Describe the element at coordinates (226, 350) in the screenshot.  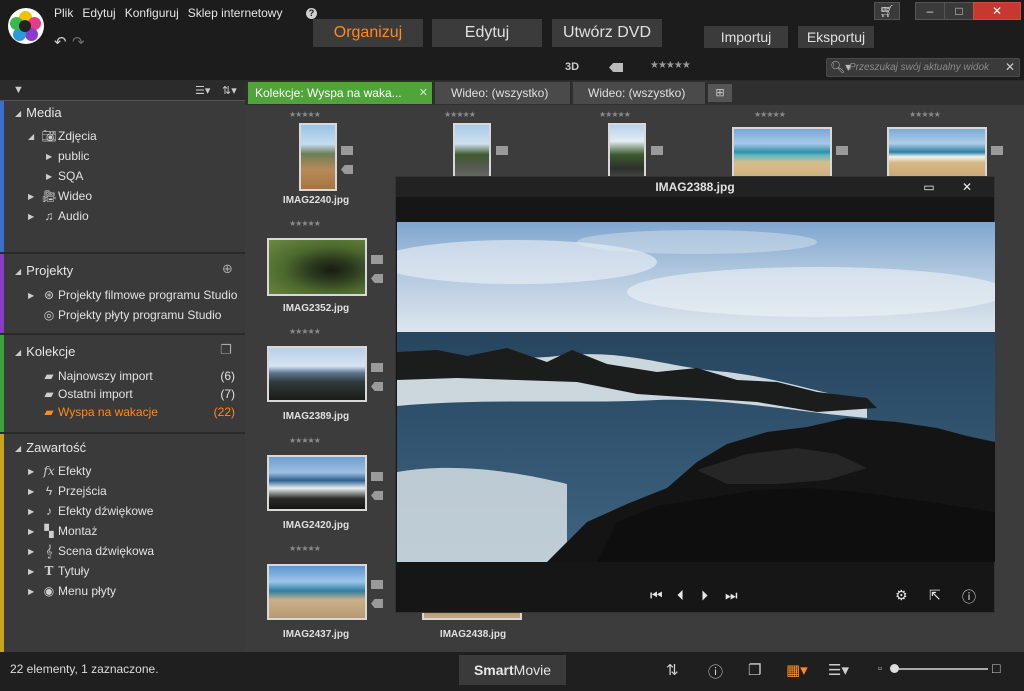
I see `new-collection-icon: ❐` at that location.